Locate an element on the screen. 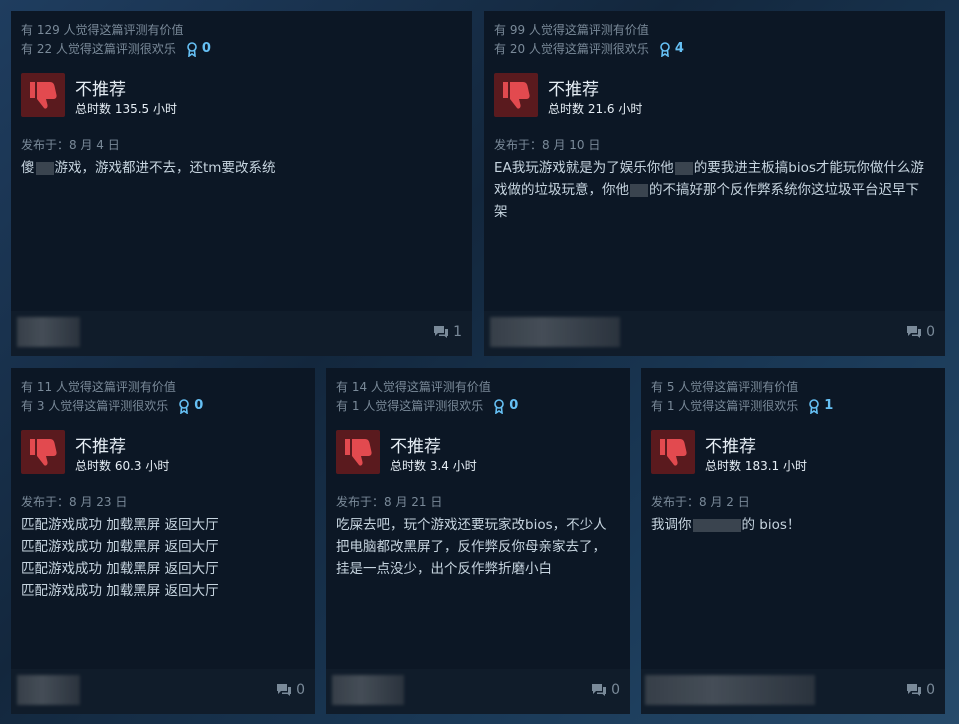  funny-count: 有 22 人觉得这篇评测很欢乐 is located at coordinates (98, 49).